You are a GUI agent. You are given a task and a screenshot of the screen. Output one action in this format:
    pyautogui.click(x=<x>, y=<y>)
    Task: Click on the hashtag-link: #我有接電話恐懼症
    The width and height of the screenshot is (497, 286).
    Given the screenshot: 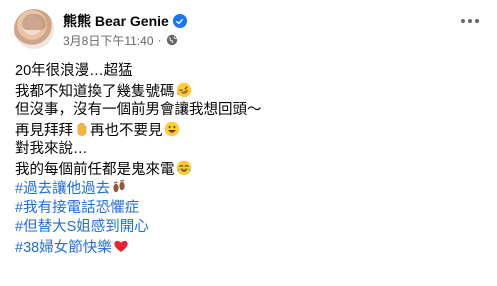 What is the action you would take?
    pyautogui.click(x=77, y=208)
    